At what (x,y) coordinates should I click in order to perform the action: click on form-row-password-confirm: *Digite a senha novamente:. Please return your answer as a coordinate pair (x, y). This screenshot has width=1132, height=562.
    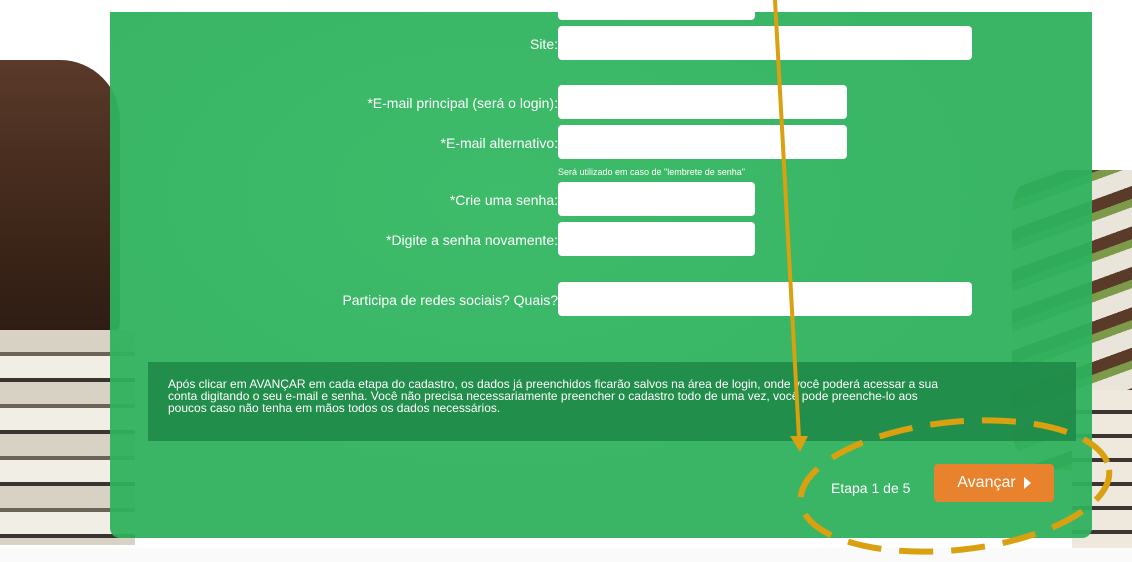
    Looking at the image, I should click on (601, 240).